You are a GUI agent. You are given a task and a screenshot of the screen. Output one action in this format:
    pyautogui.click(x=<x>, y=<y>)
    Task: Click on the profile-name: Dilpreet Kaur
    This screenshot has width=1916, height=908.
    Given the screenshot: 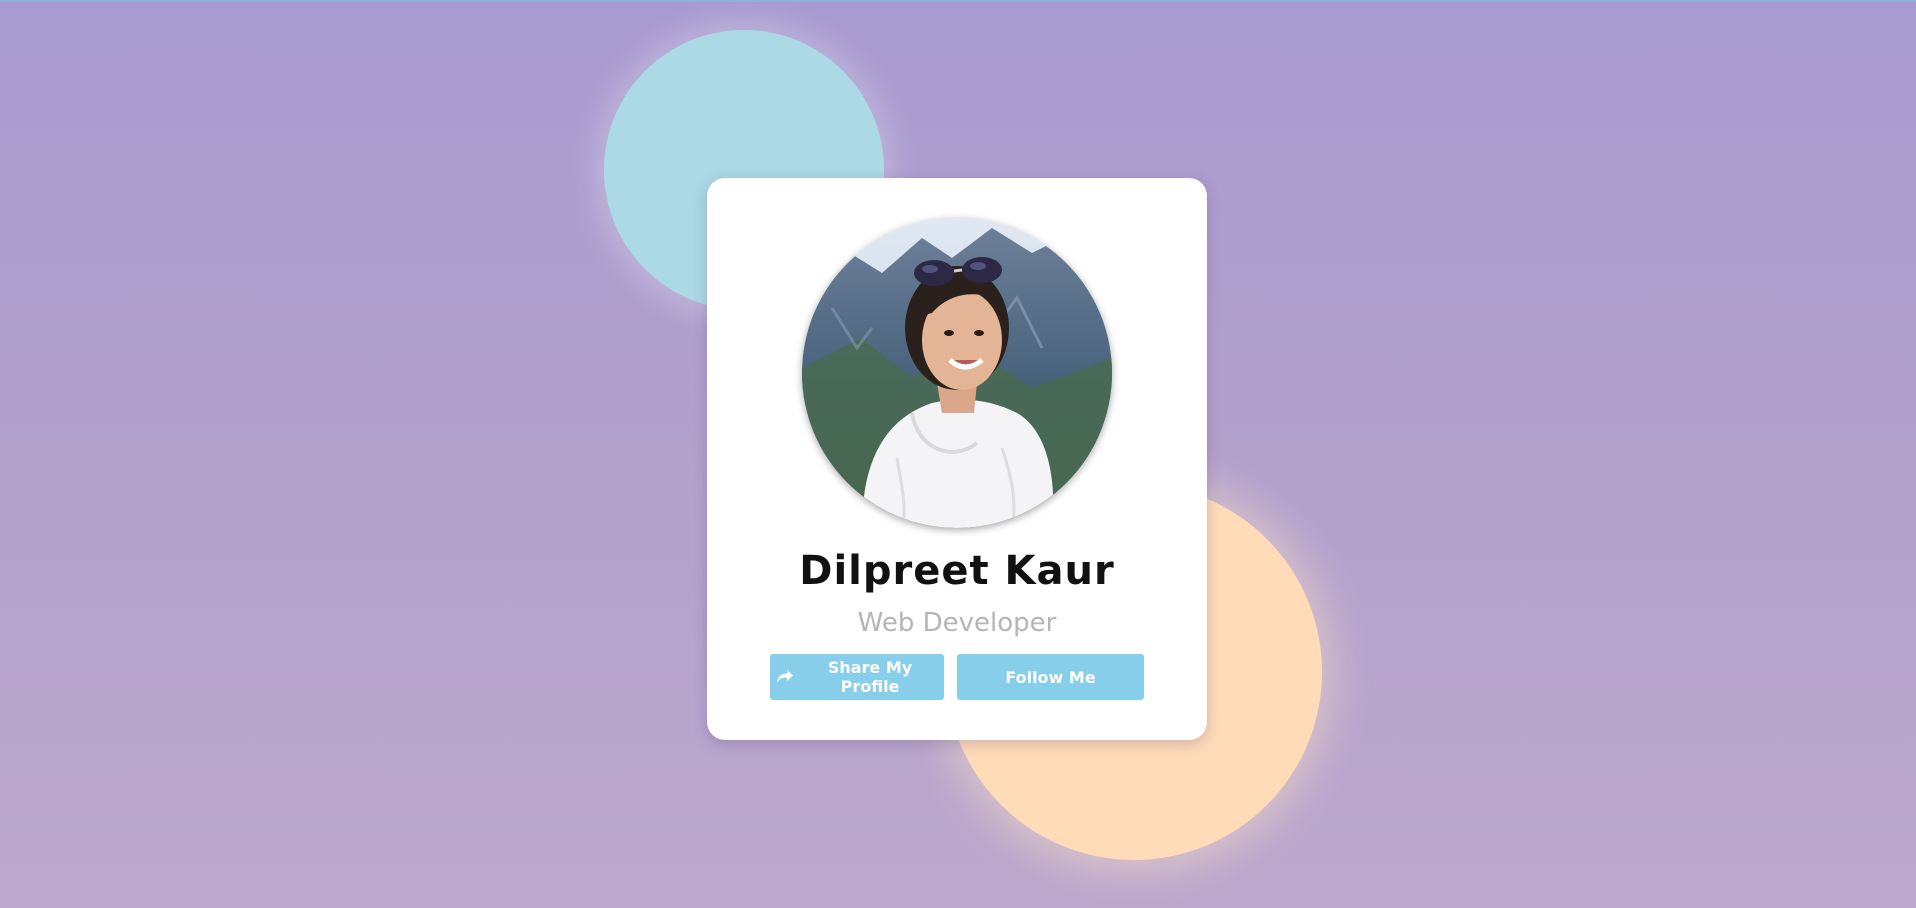 What is the action you would take?
    pyautogui.click(x=957, y=571)
    